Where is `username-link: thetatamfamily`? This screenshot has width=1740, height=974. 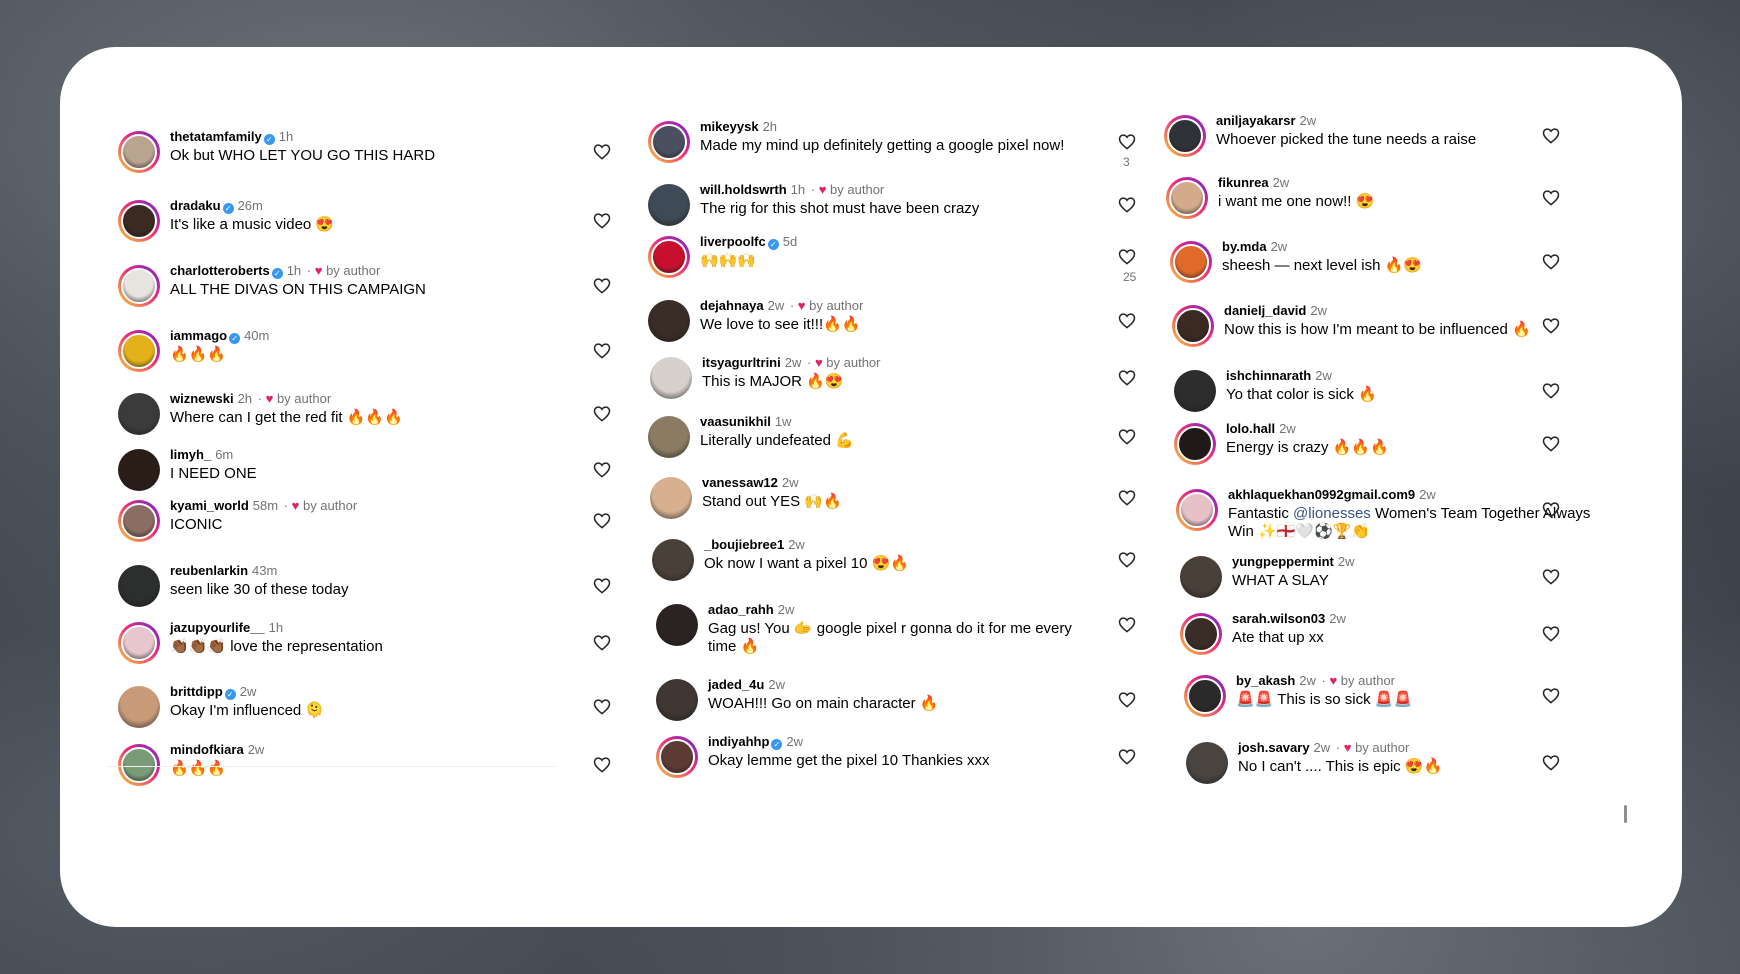 username-link: thetatamfamily is located at coordinates (216, 136).